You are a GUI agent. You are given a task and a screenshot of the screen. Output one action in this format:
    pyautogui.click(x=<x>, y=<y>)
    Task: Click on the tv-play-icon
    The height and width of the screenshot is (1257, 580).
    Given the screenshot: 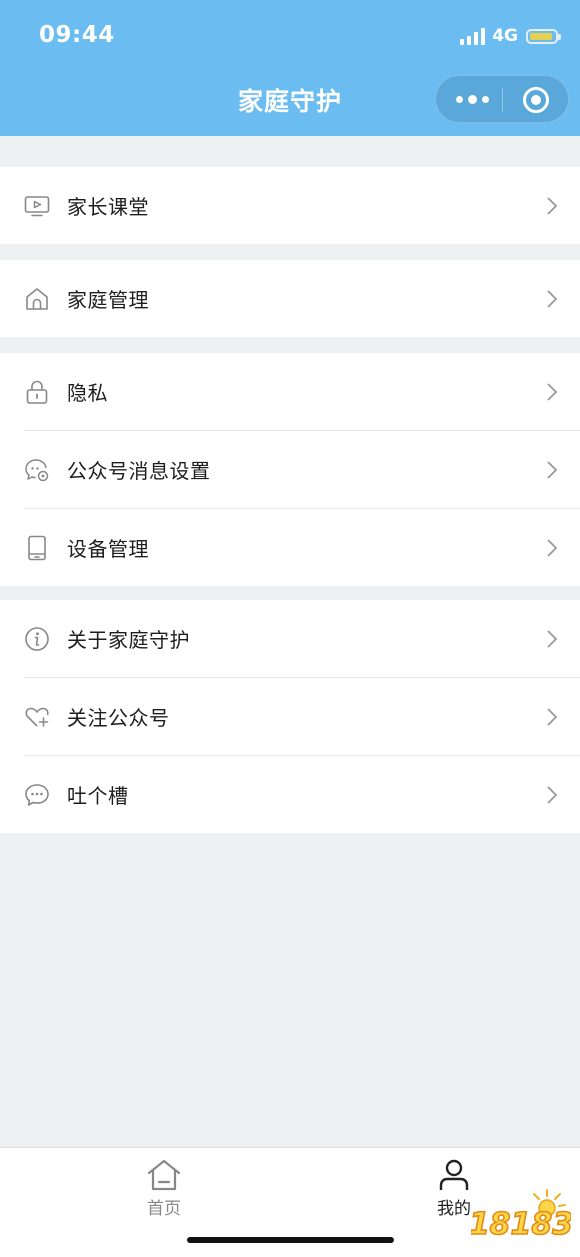 What is the action you would take?
    pyautogui.click(x=37, y=205)
    